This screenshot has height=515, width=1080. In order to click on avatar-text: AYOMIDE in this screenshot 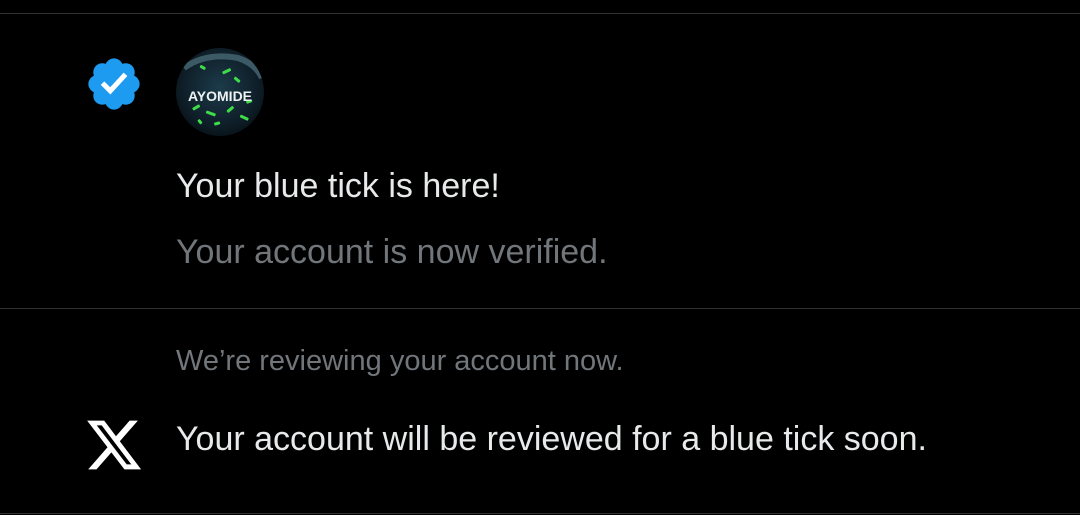, I will do `click(220, 96)`.